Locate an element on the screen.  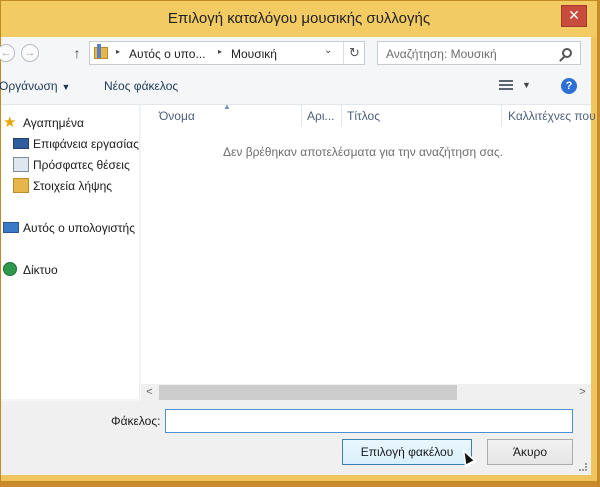
music-folder-icon is located at coordinates (101, 51).